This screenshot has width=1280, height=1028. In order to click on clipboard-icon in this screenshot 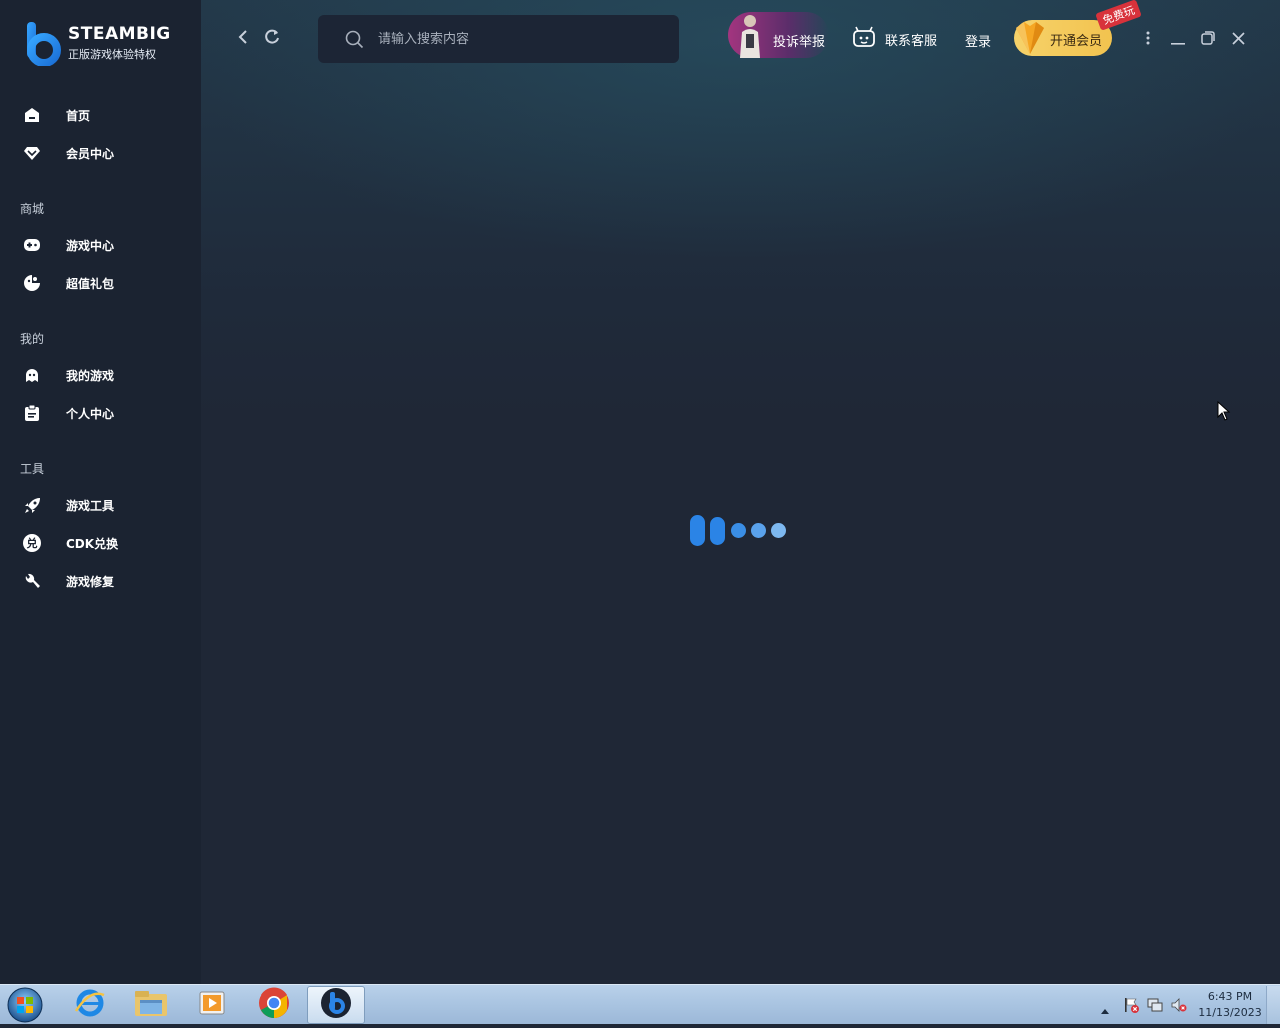, I will do `click(32, 413)`.